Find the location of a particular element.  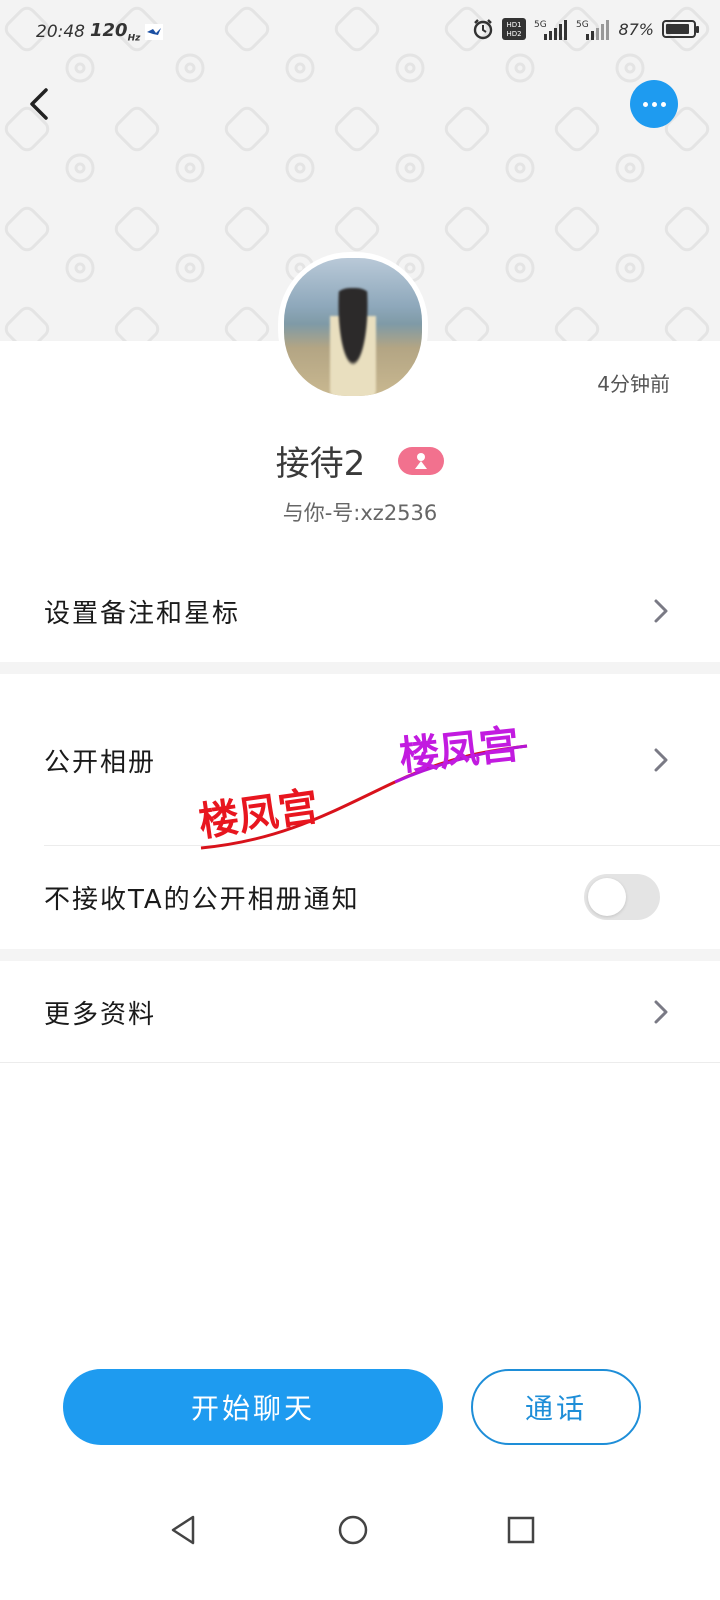

more-options-button is located at coordinates (654, 104).